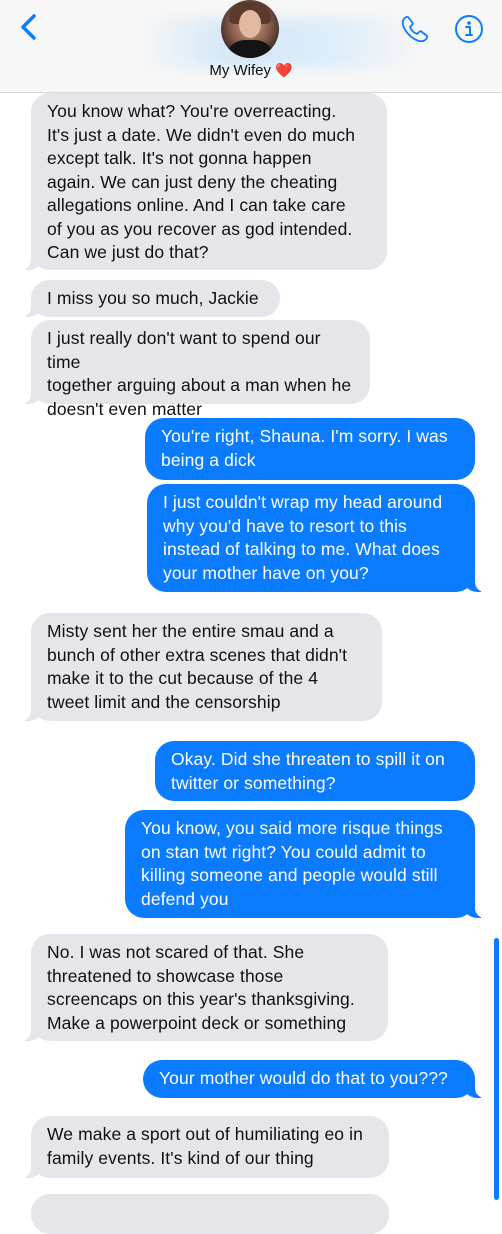 This screenshot has width=502, height=1234. What do you see at coordinates (496, 1069) in the screenshot?
I see `scrollbar` at bounding box center [496, 1069].